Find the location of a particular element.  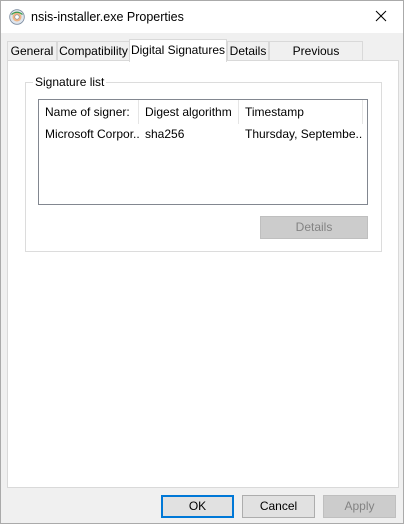

ok-button: OK is located at coordinates (197, 506).